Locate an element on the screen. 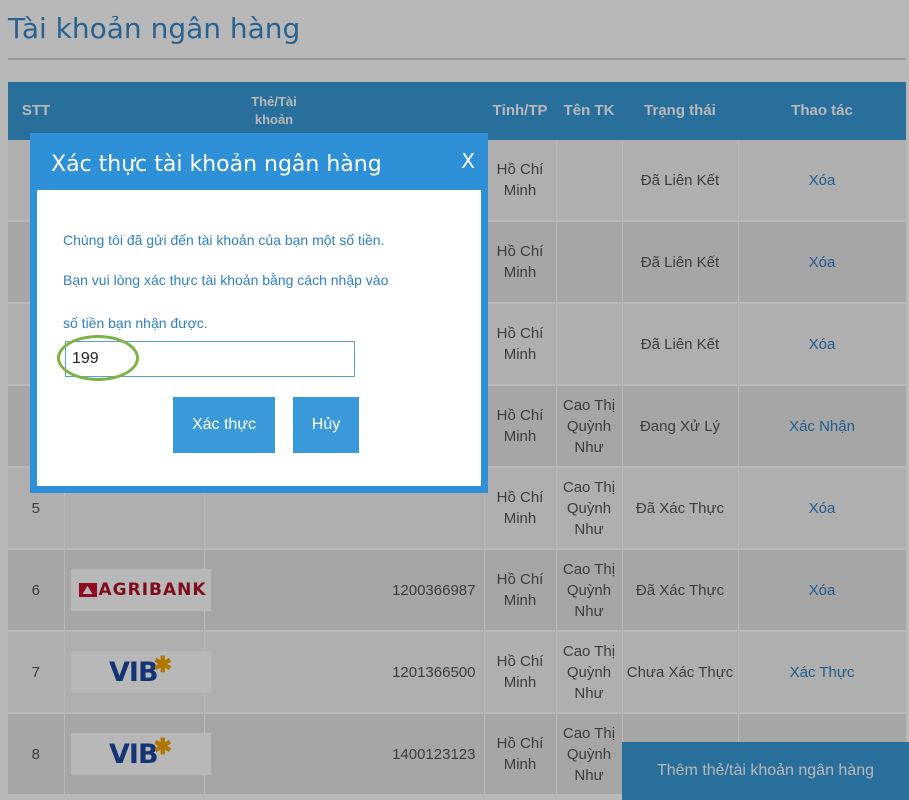 Image resolution: width=909 pixels, height=800 pixels. dialog-header: Xác thực tài khoản ngân hàng X is located at coordinates (259, 165).